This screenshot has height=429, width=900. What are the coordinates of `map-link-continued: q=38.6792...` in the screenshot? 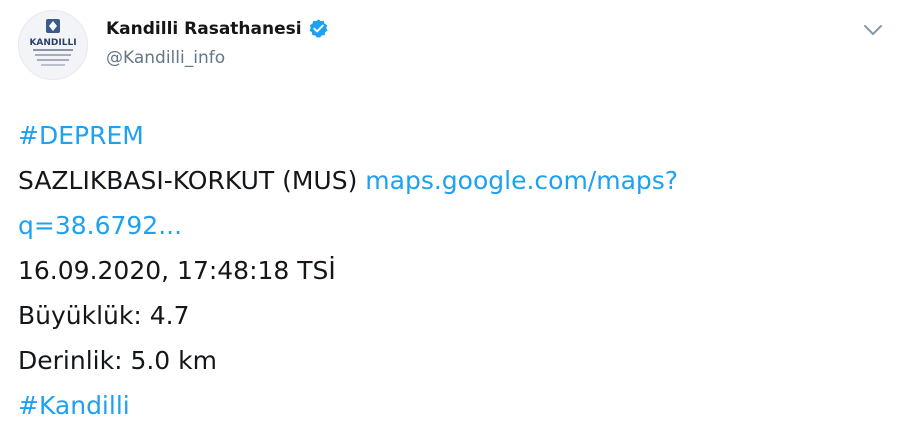 It's located at (100, 225).